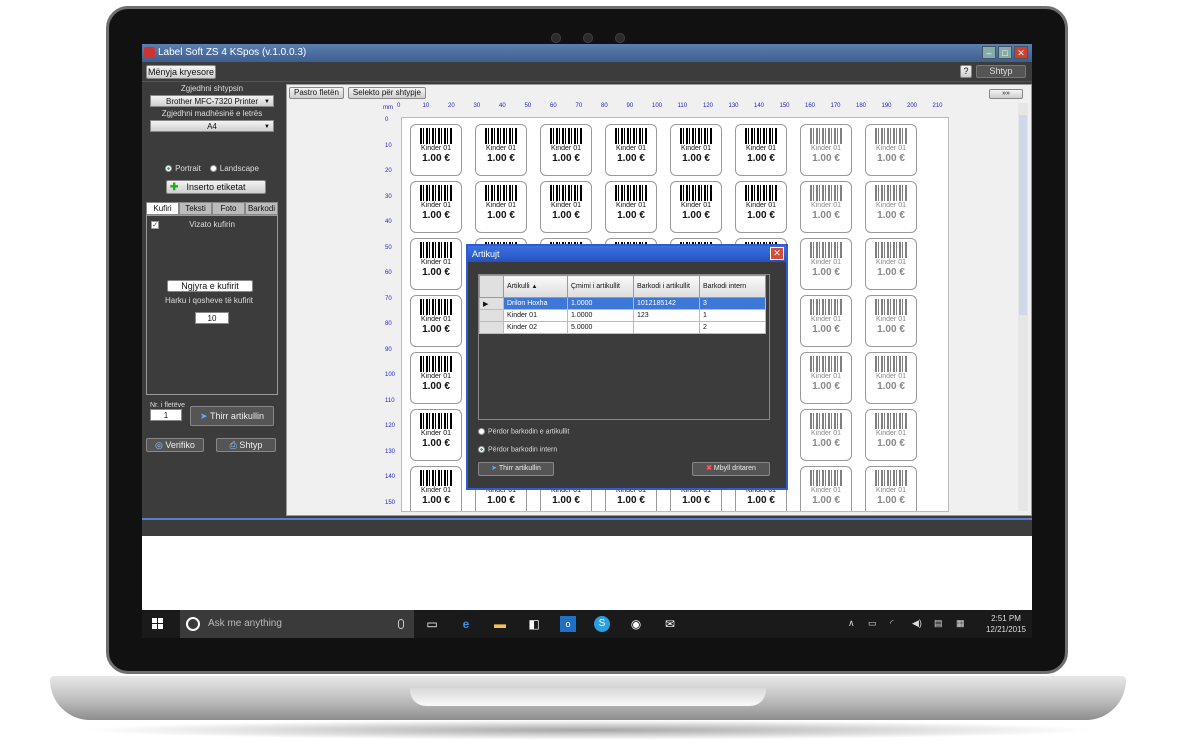  What do you see at coordinates (500, 624) in the screenshot?
I see `file-explorer-icon: ▬` at bounding box center [500, 624].